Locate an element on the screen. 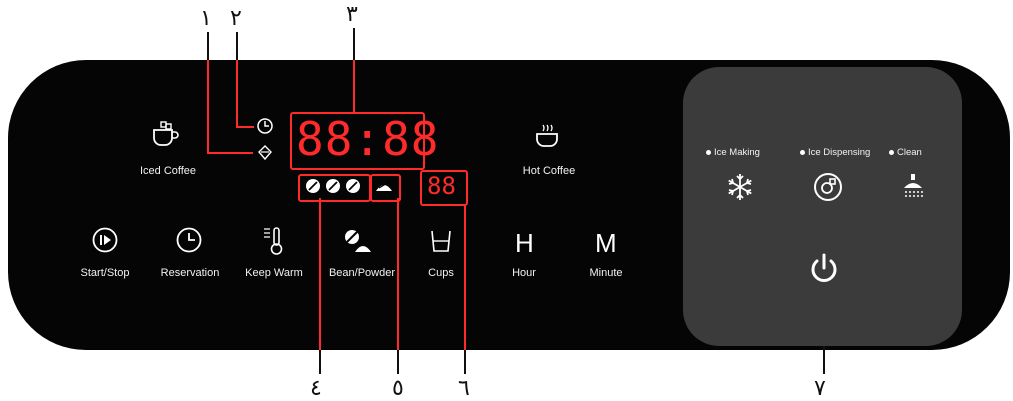 The image size is (1013, 401). ice-dispensing-label: Ice Dispensing is located at coordinates (835, 152).